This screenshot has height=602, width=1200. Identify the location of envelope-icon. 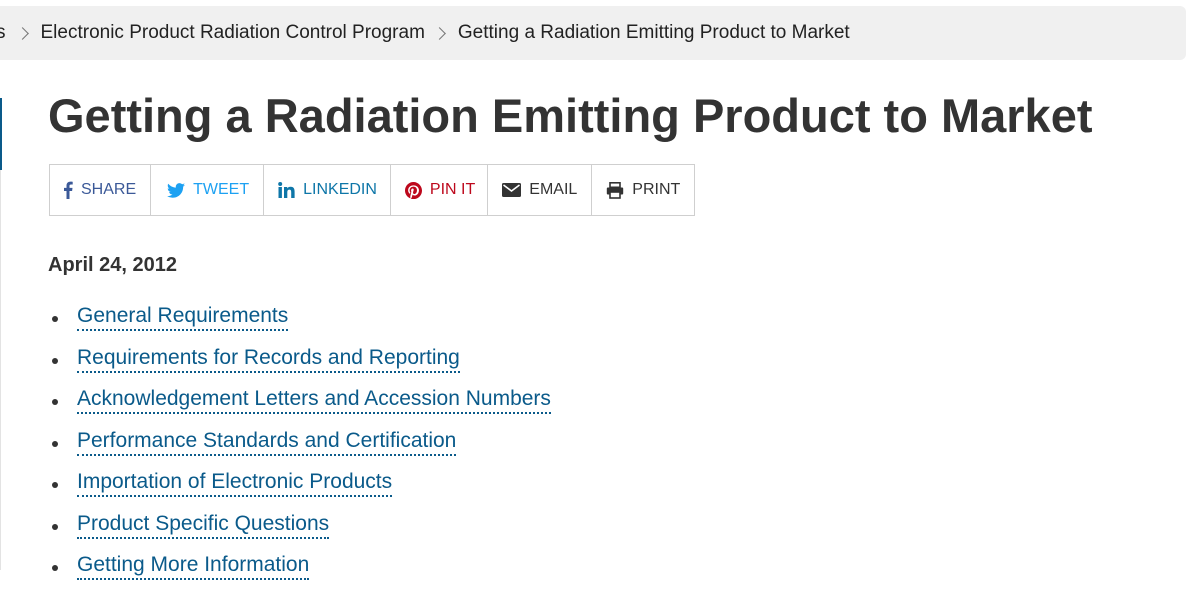
(512, 190).